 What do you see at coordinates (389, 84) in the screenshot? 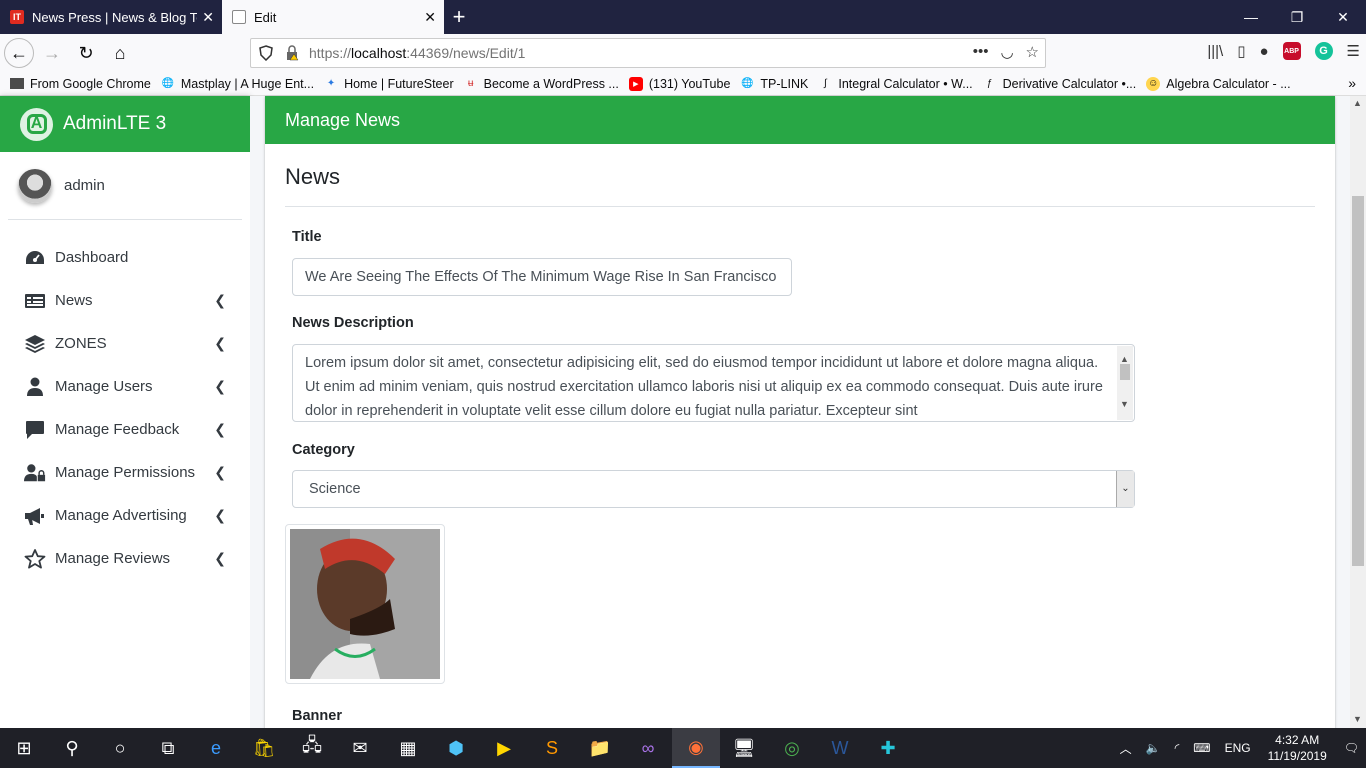
I see `bookmark-item: ✦ Home | FutureSteer` at bounding box center [389, 84].